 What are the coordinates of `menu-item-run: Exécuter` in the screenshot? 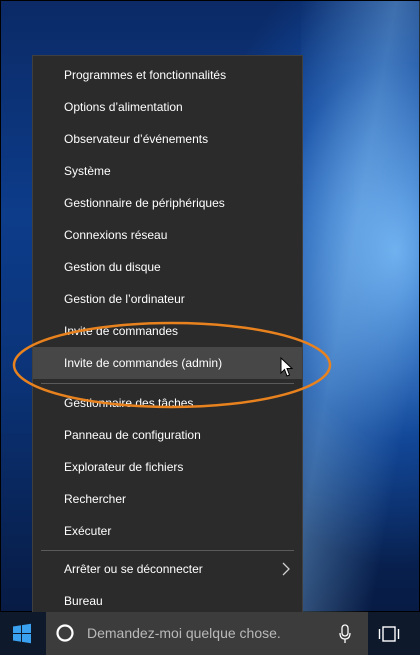 It's located at (167, 531).